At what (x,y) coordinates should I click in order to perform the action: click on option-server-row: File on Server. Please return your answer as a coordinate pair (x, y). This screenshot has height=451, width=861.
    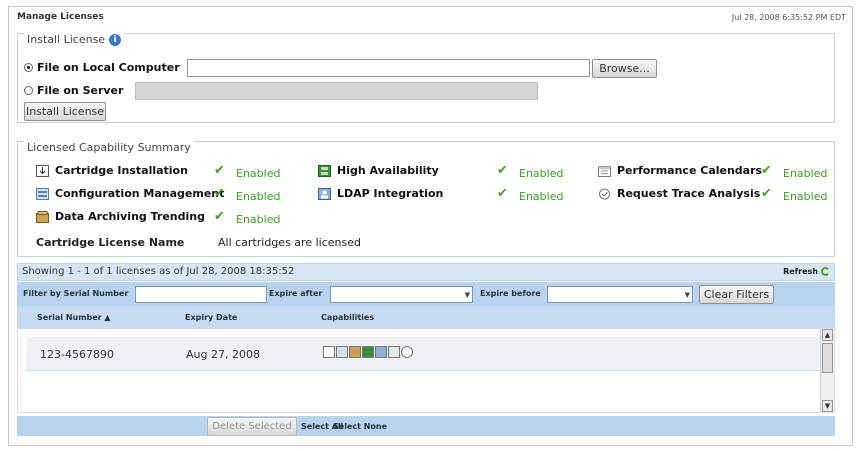
    Looking at the image, I should click on (73, 90).